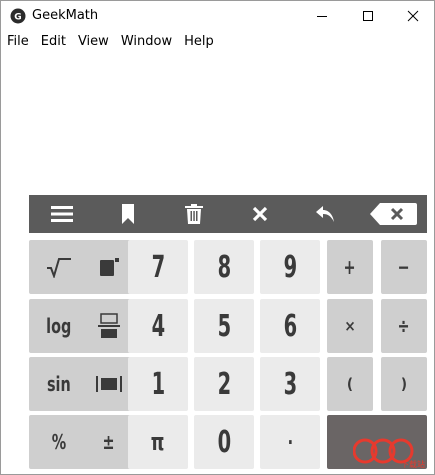  I want to click on minimize-icon, so click(322, 16).